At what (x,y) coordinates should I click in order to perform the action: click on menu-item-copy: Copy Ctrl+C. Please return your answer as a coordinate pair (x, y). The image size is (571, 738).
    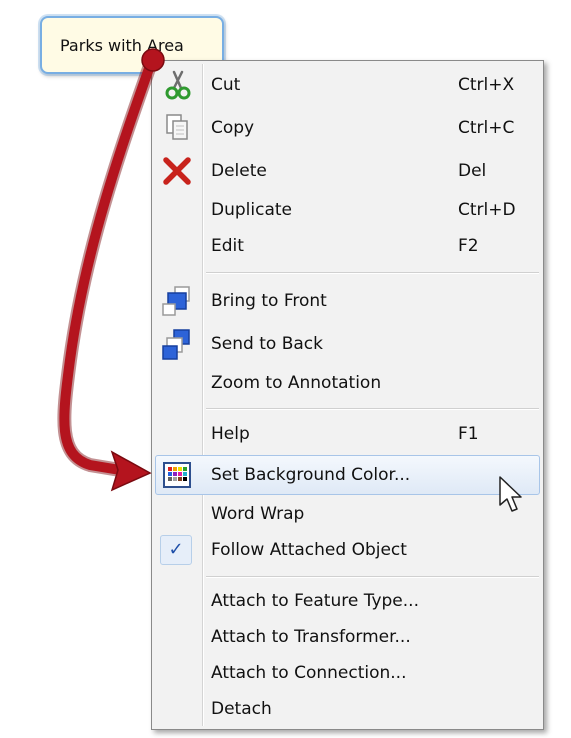
    Looking at the image, I should click on (347, 128).